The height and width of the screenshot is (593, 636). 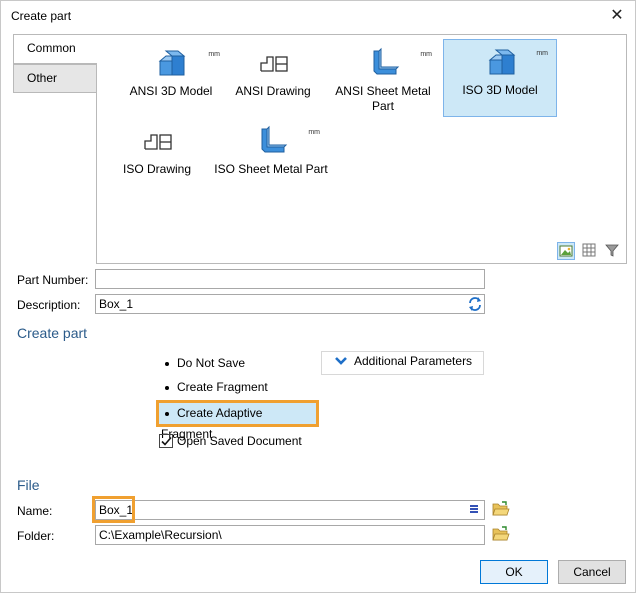 What do you see at coordinates (271, 169) in the screenshot?
I see `template-label: ISO Sheet Metal Part` at bounding box center [271, 169].